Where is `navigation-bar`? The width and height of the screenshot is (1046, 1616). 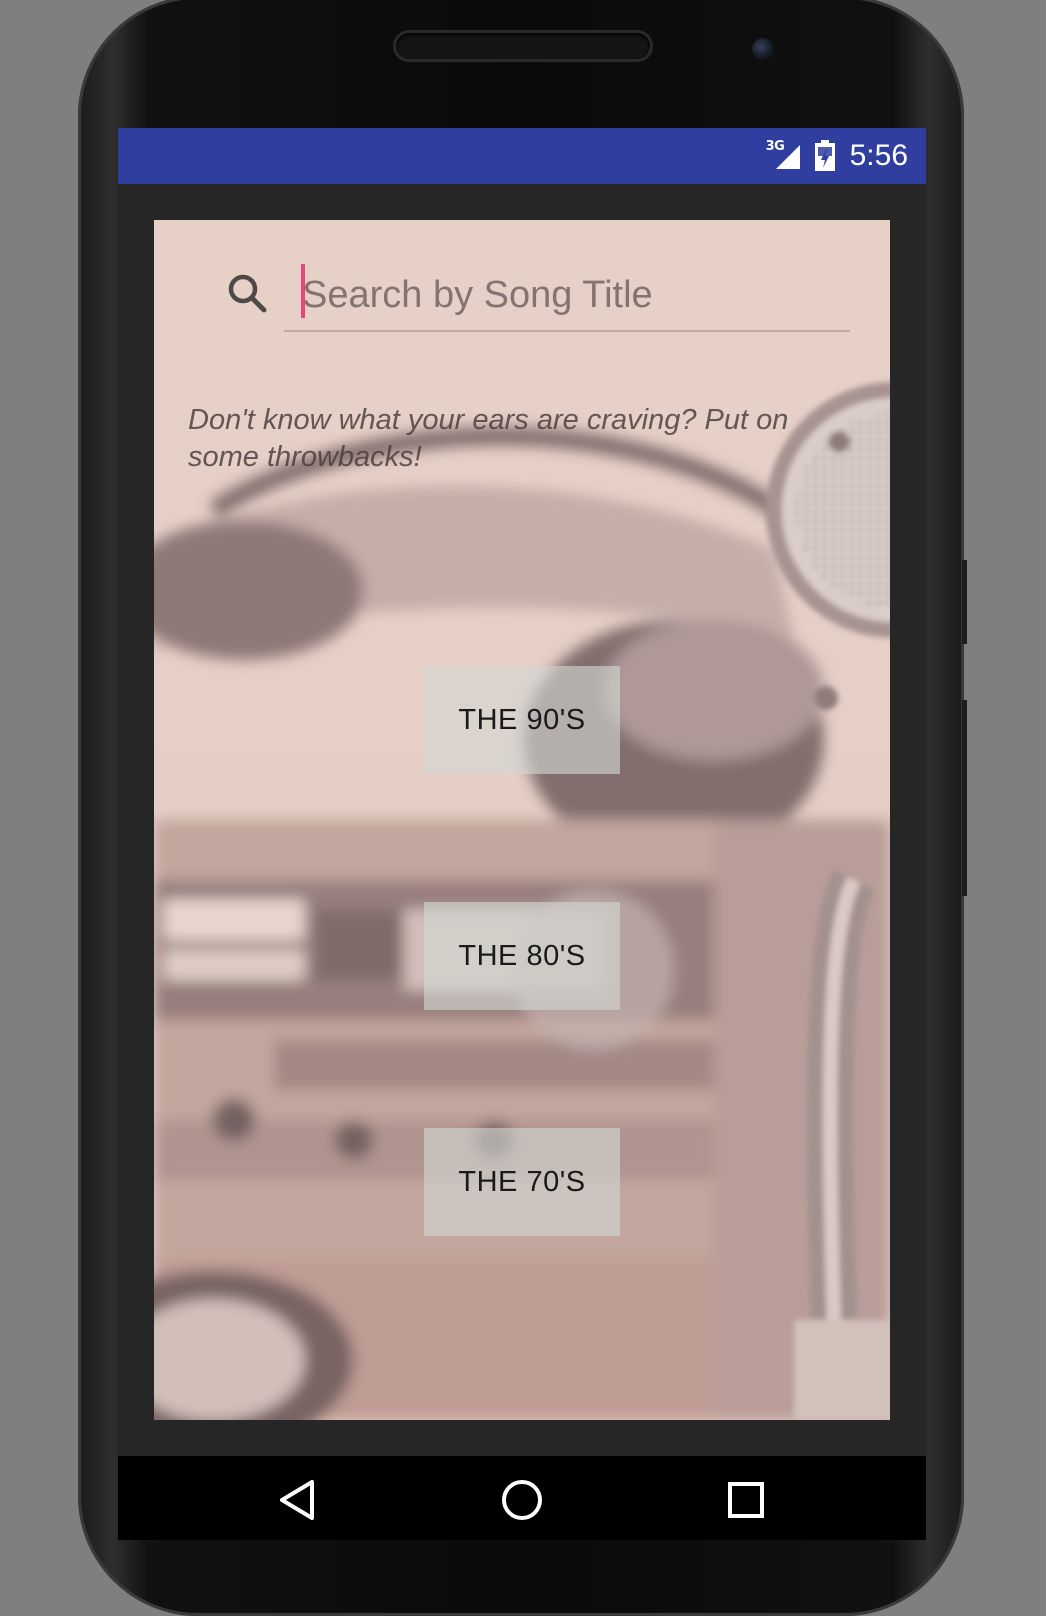
navigation-bar is located at coordinates (522, 1498).